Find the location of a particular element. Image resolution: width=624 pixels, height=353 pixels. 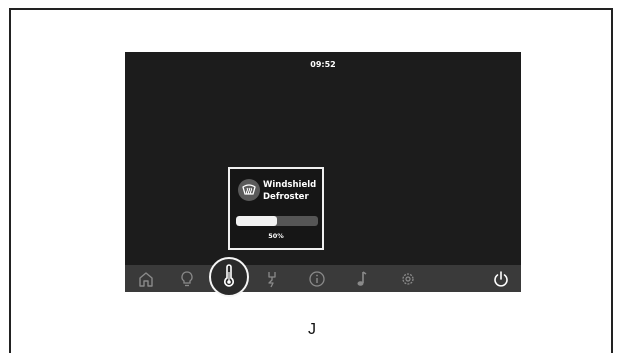

climate-button-active is located at coordinates (229, 277).